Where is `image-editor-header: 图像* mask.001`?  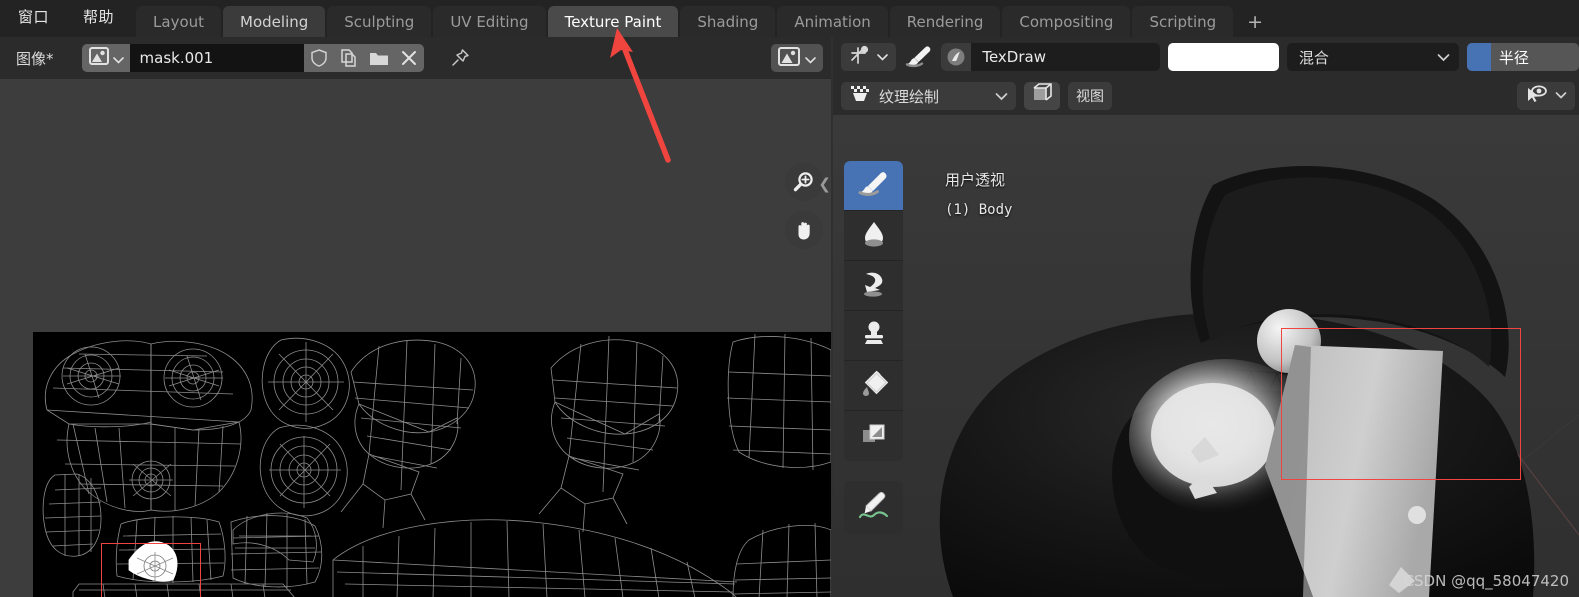
image-editor-header: 图像* mask.001 is located at coordinates (415, 58).